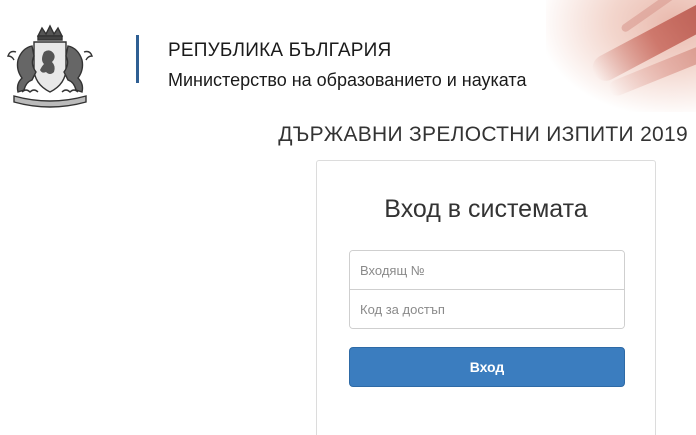  Describe the element at coordinates (486, 209) in the screenshot. I see `login-title: Вход в системата` at that location.